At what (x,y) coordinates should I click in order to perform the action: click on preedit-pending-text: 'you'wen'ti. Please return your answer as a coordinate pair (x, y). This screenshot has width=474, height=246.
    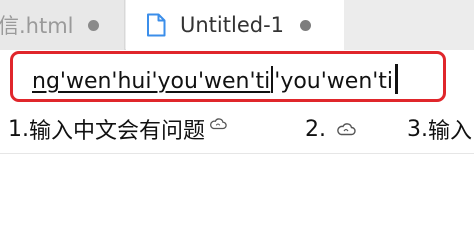
    Looking at the image, I should click on (334, 81).